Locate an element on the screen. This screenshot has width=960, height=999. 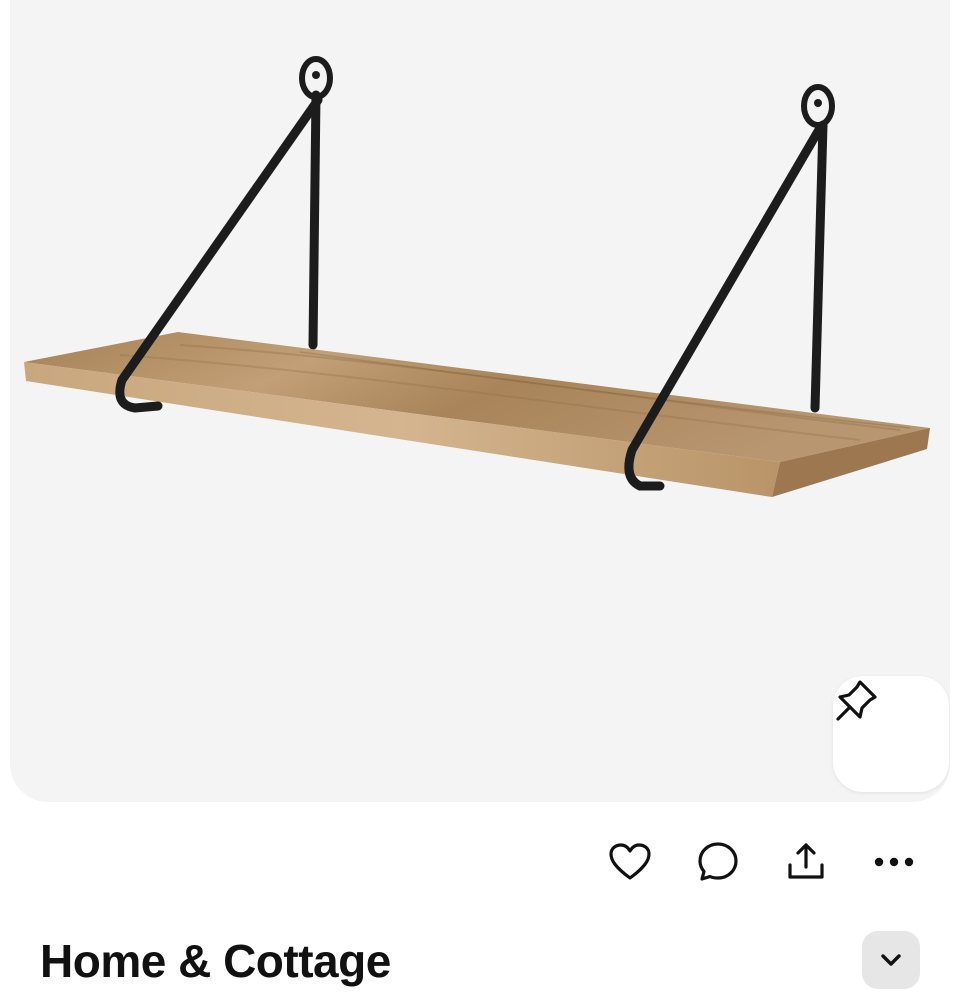
pin-action-bar is located at coordinates (757, 862).